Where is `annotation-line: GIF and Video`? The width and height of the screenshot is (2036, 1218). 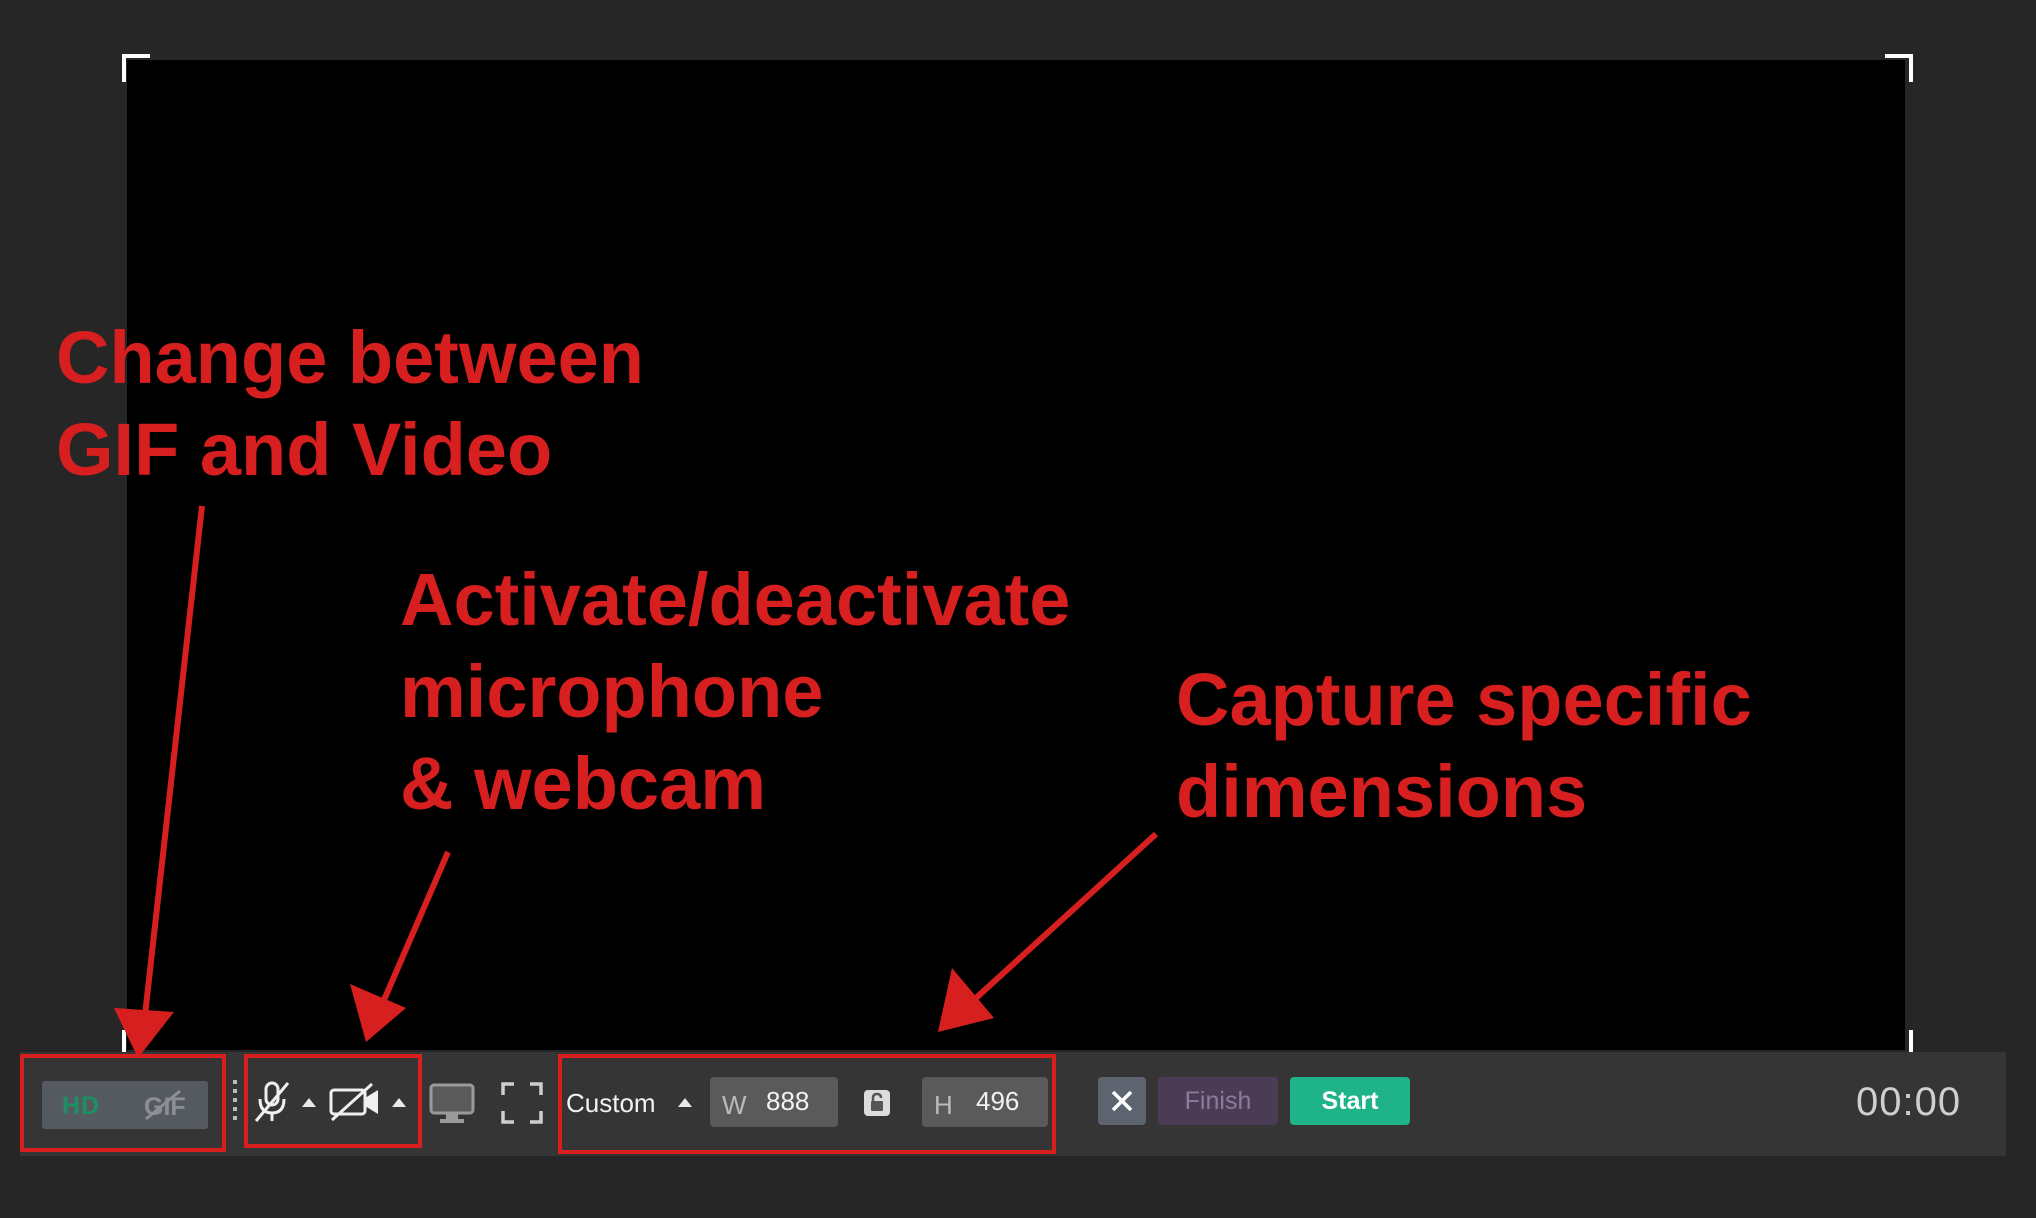 annotation-line: GIF and Video is located at coordinates (304, 449).